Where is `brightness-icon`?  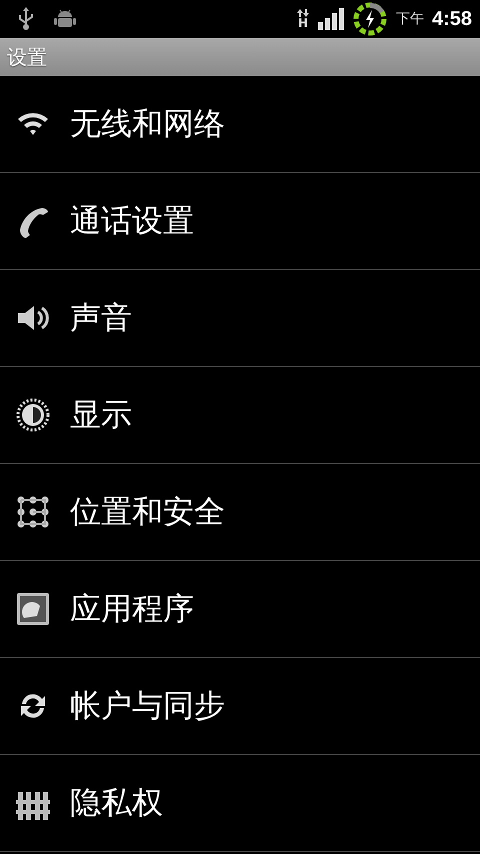
brightness-icon is located at coordinates (33, 415).